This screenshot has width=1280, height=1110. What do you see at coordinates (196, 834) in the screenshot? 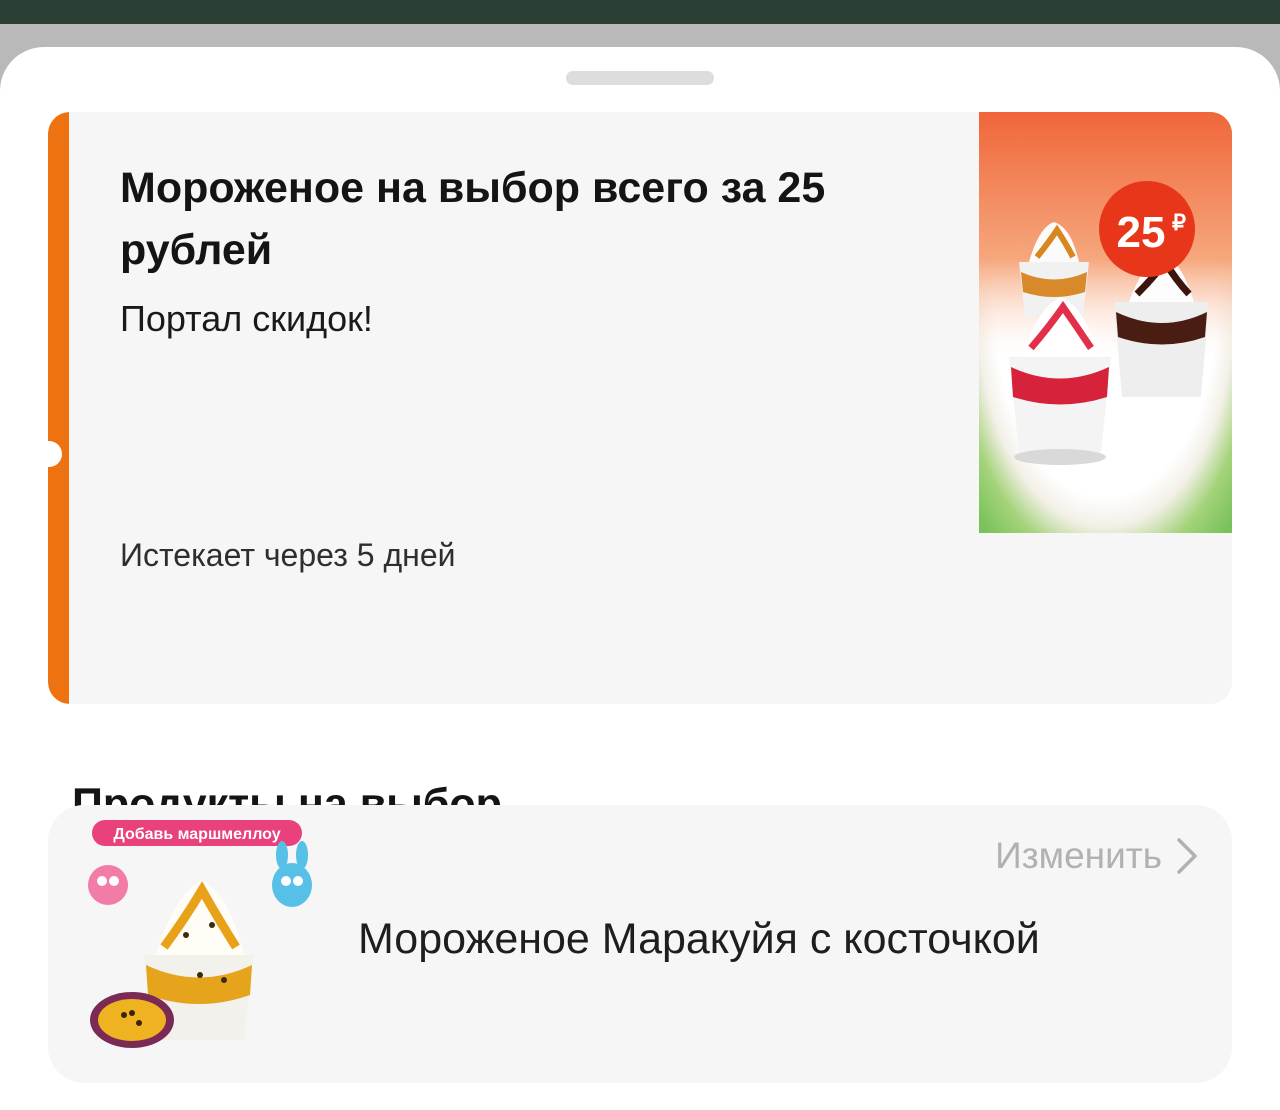
I see `svg-text: Добавь маршмеллоу` at bounding box center [196, 834].